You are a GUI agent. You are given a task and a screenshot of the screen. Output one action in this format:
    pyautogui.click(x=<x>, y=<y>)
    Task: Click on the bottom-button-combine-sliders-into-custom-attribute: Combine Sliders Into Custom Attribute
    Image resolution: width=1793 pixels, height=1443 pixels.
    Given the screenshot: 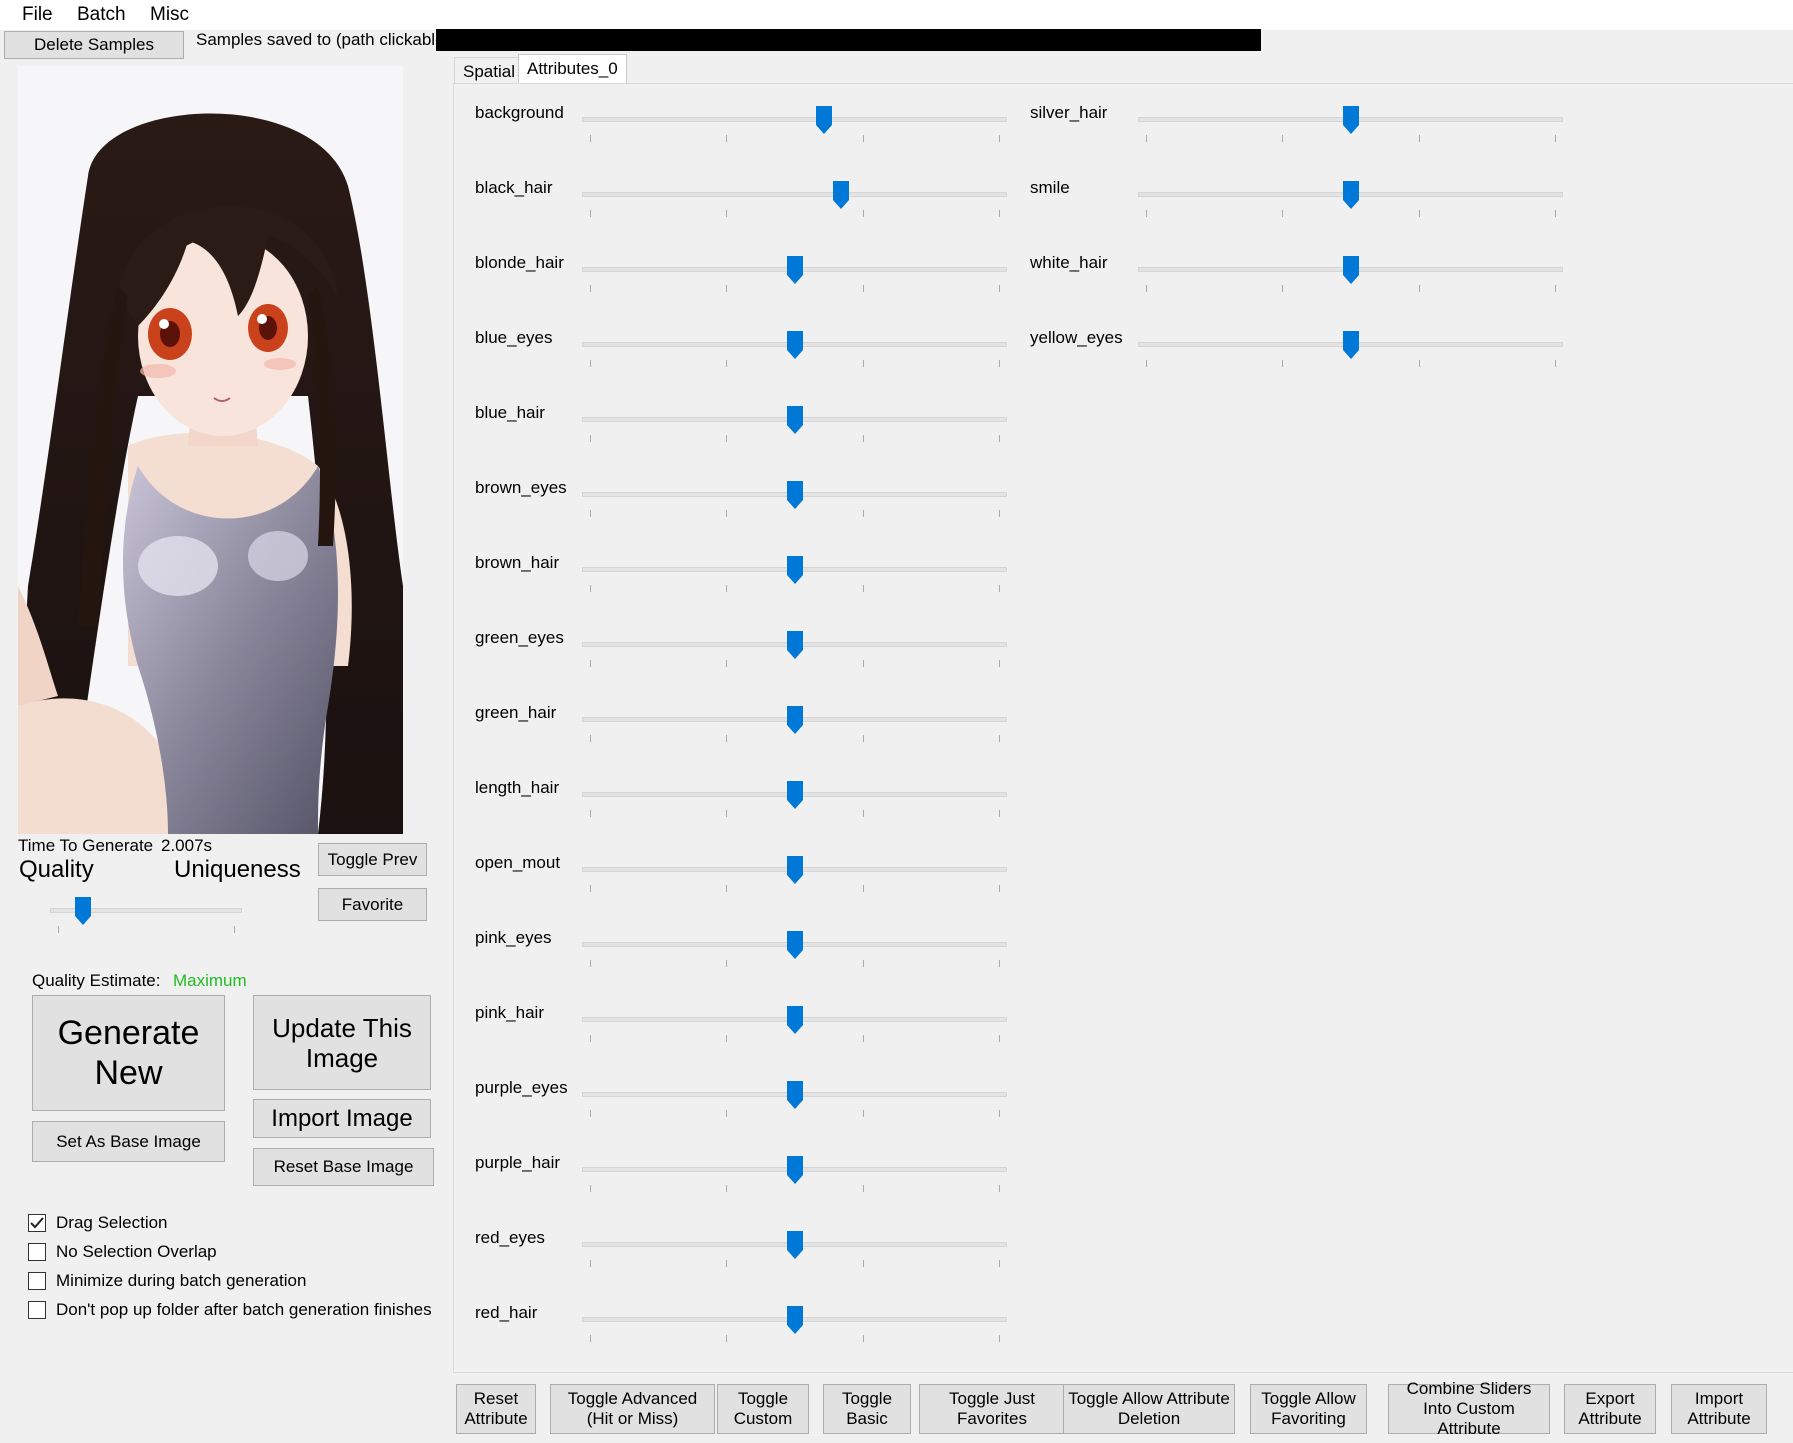 What is the action you would take?
    pyautogui.click(x=1469, y=1408)
    